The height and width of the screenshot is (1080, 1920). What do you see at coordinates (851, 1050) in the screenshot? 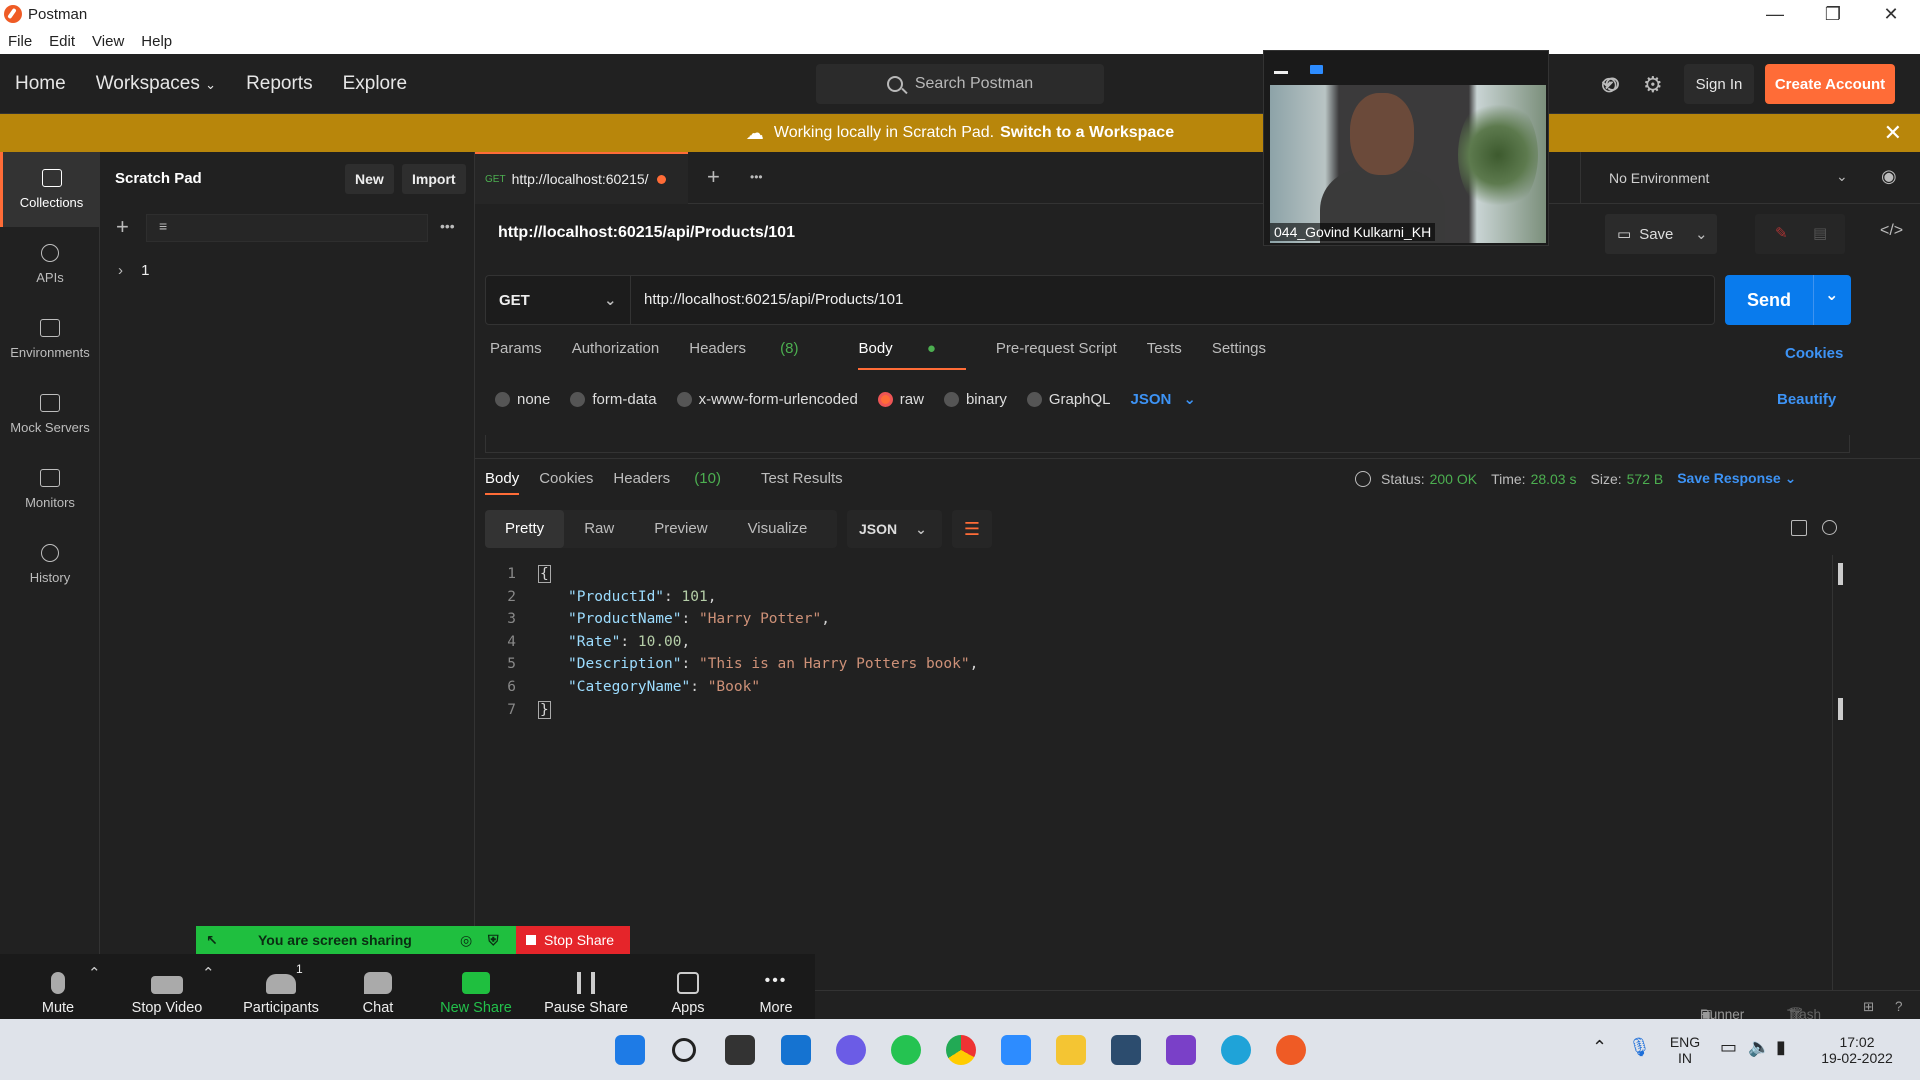
I see `teams-chat-icon` at bounding box center [851, 1050].